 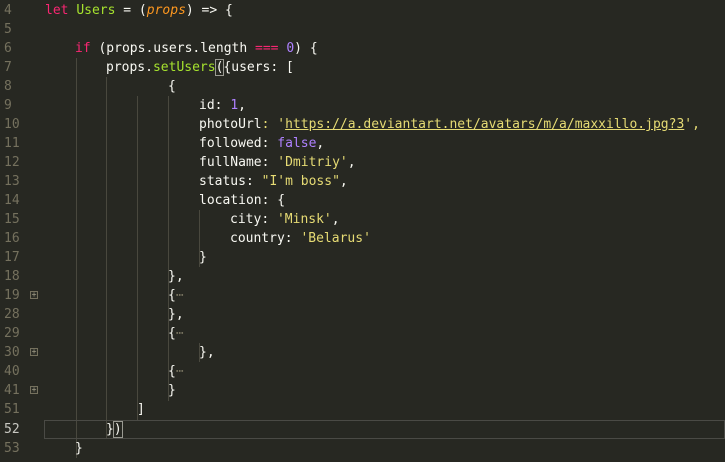 I want to click on line-number: 7, so click(x=8, y=67).